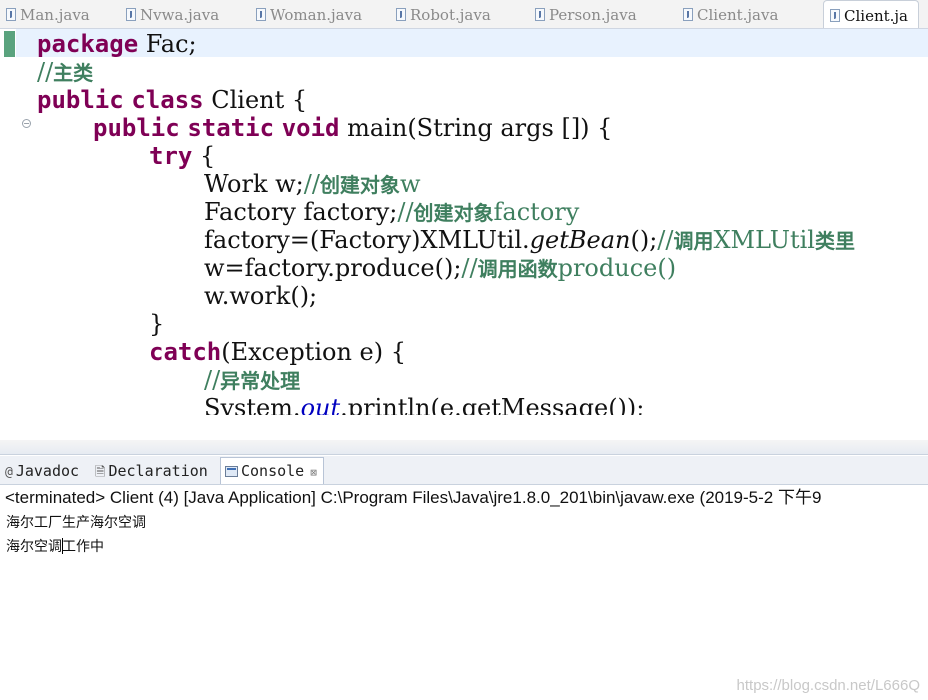  I want to click on tab-client-java-active: Client.ja, so click(871, 14).